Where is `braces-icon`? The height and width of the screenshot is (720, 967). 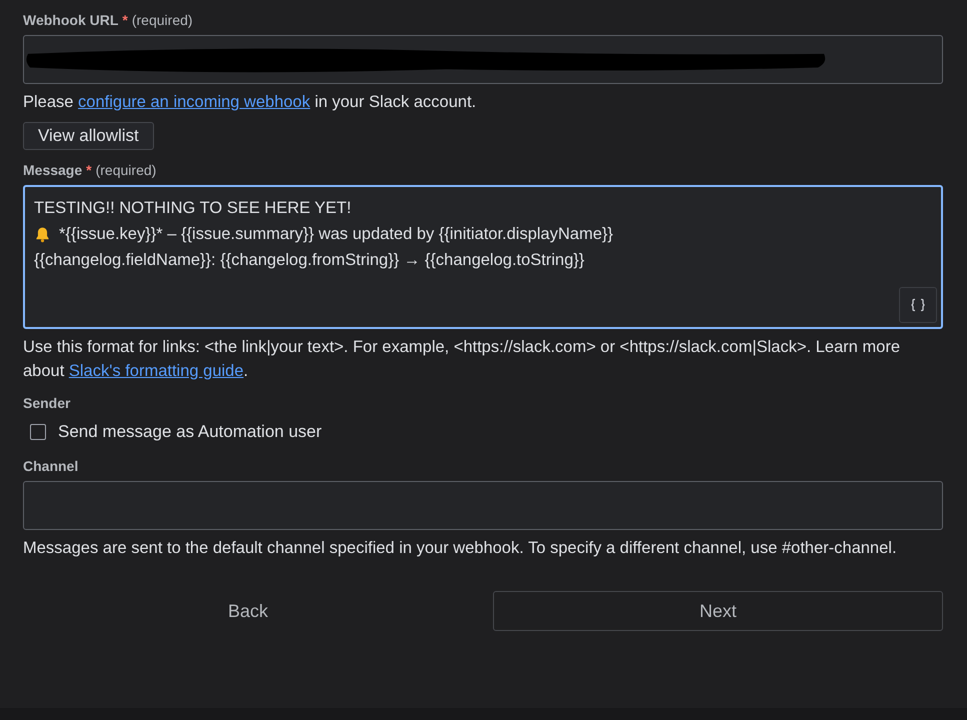
braces-icon is located at coordinates (918, 305).